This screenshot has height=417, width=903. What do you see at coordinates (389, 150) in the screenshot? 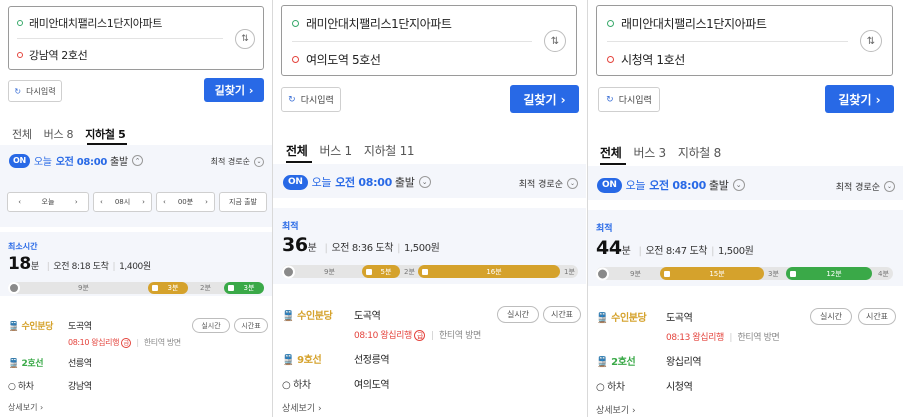
I see `tab-subway: 지하철 11` at bounding box center [389, 150].